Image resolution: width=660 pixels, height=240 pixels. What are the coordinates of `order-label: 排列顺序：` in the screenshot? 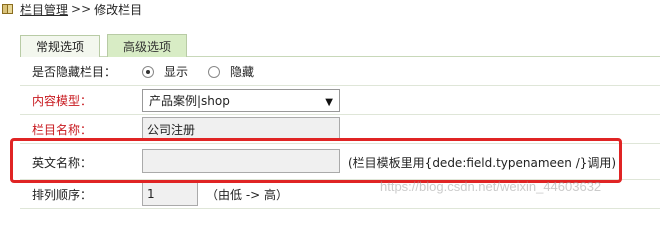 It's located at (62, 195).